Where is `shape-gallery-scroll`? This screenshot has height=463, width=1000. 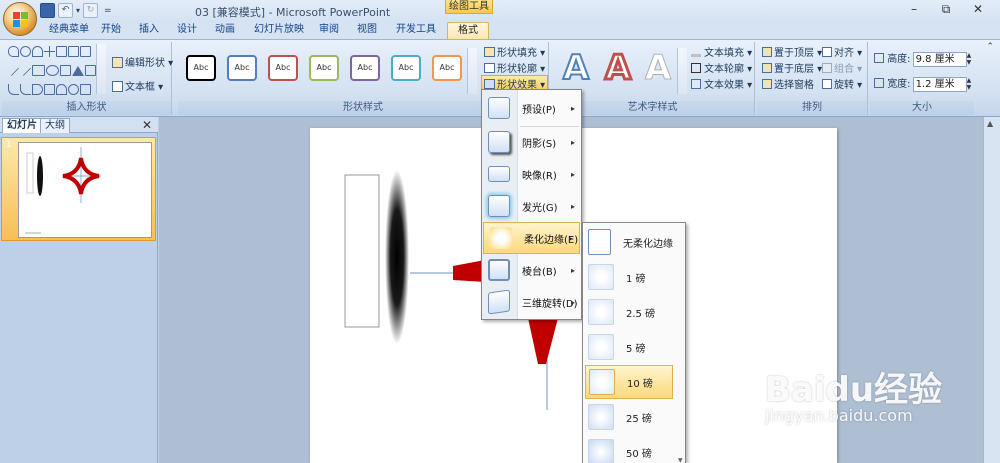
shape-gallery-scroll is located at coordinates (101, 69).